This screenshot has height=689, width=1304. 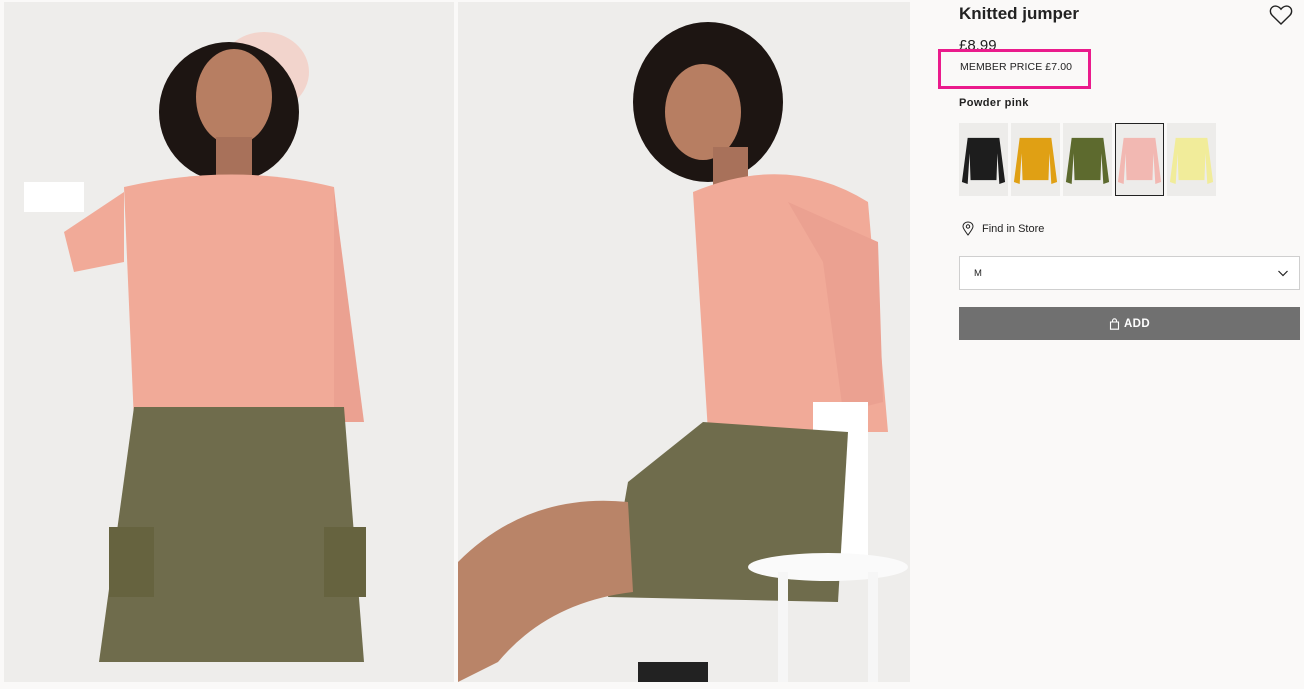 What do you see at coordinates (1283, 273) in the screenshot?
I see `chevron-down-icon` at bounding box center [1283, 273].